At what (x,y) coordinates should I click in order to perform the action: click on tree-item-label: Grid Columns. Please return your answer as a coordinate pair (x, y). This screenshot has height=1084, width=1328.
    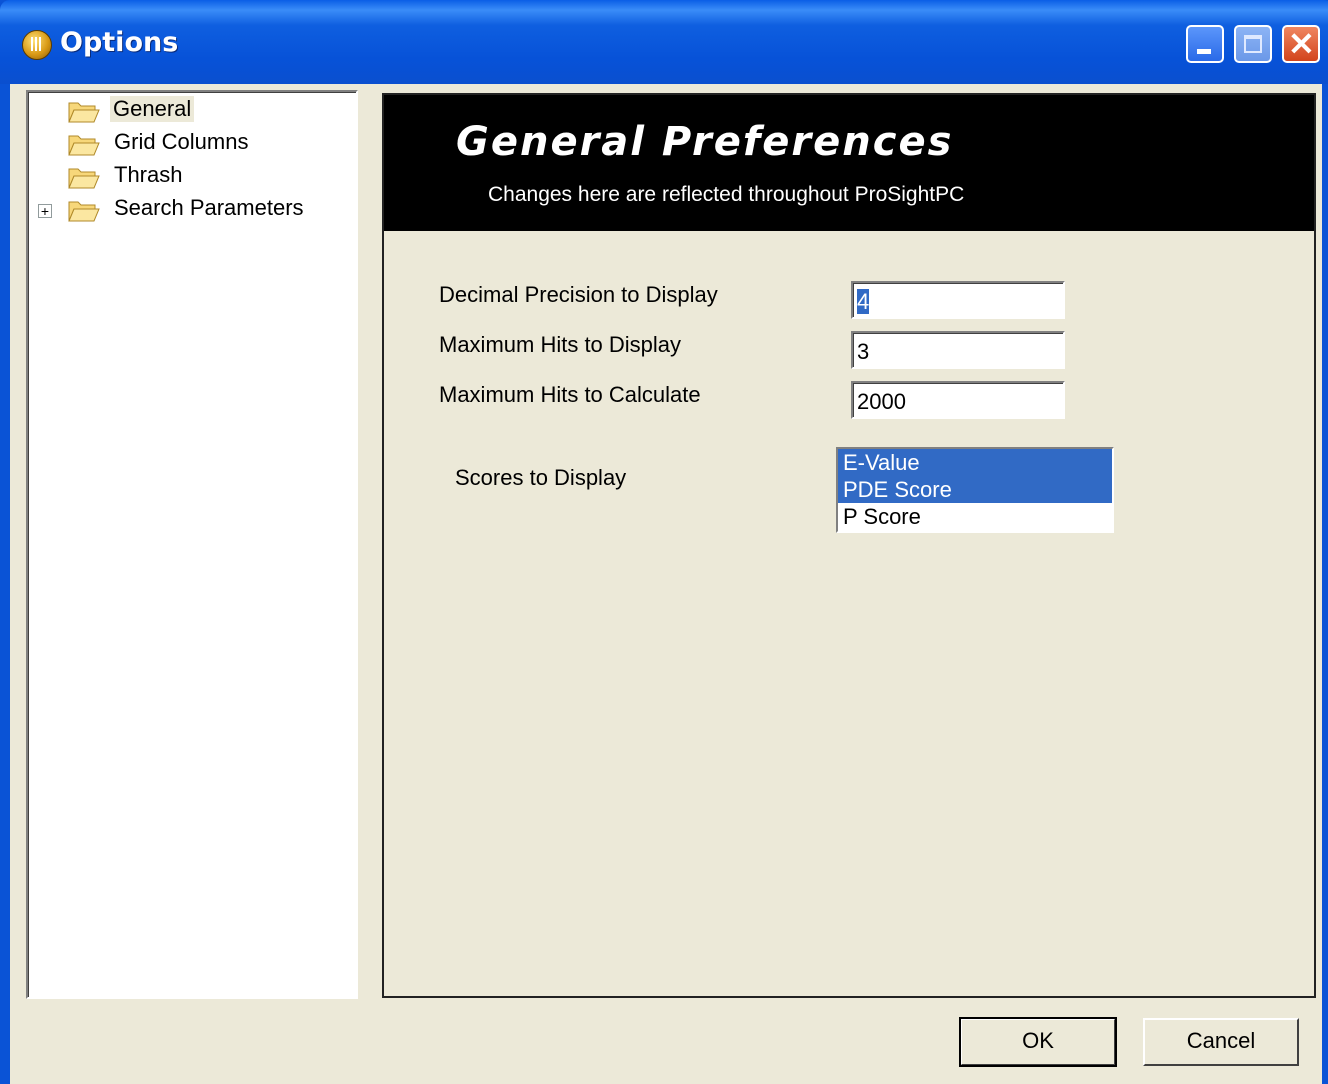
    Looking at the image, I should click on (181, 141).